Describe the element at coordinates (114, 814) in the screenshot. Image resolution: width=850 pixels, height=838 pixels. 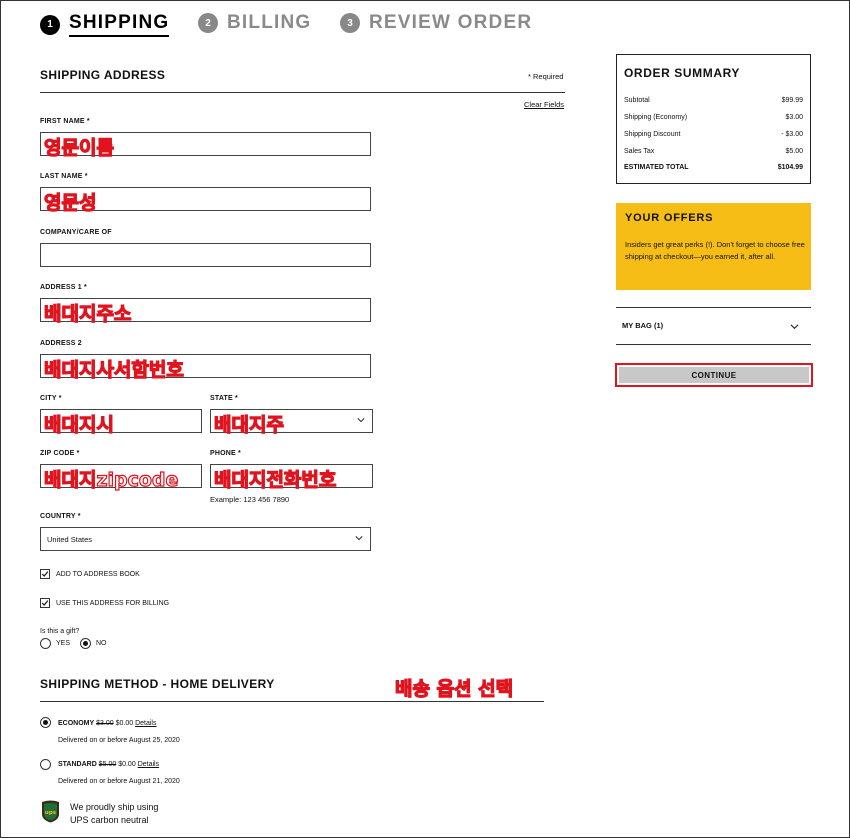
I see `ups-note: We proudly ship using UPS carbon neutral` at that location.